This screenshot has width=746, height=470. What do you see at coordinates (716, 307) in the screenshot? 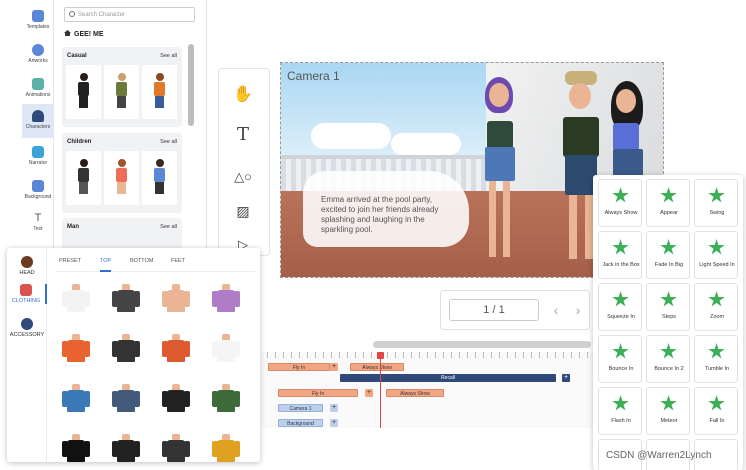
I see `animation-option: Zoom` at bounding box center [716, 307].